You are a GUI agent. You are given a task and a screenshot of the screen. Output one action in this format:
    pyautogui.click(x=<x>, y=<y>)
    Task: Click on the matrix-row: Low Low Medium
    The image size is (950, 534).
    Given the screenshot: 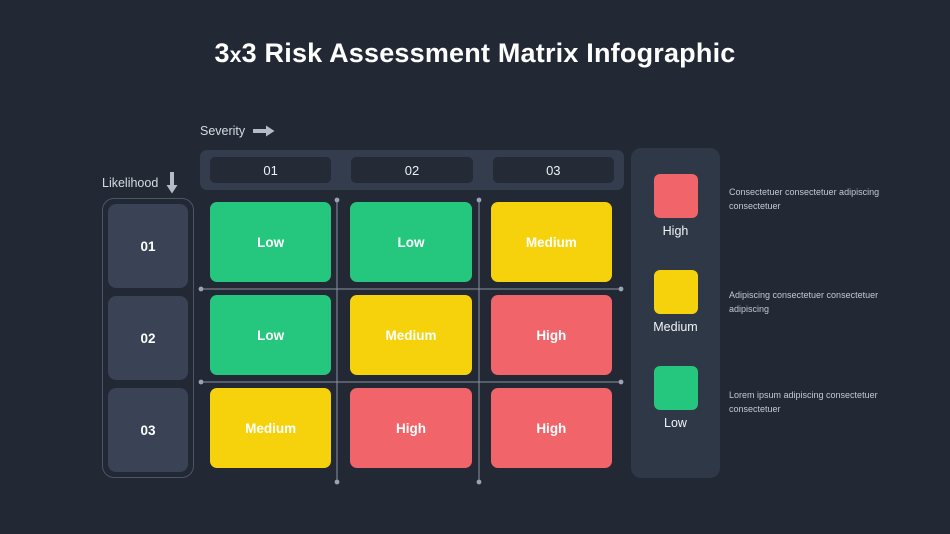 What is the action you would take?
    pyautogui.click(x=411, y=242)
    